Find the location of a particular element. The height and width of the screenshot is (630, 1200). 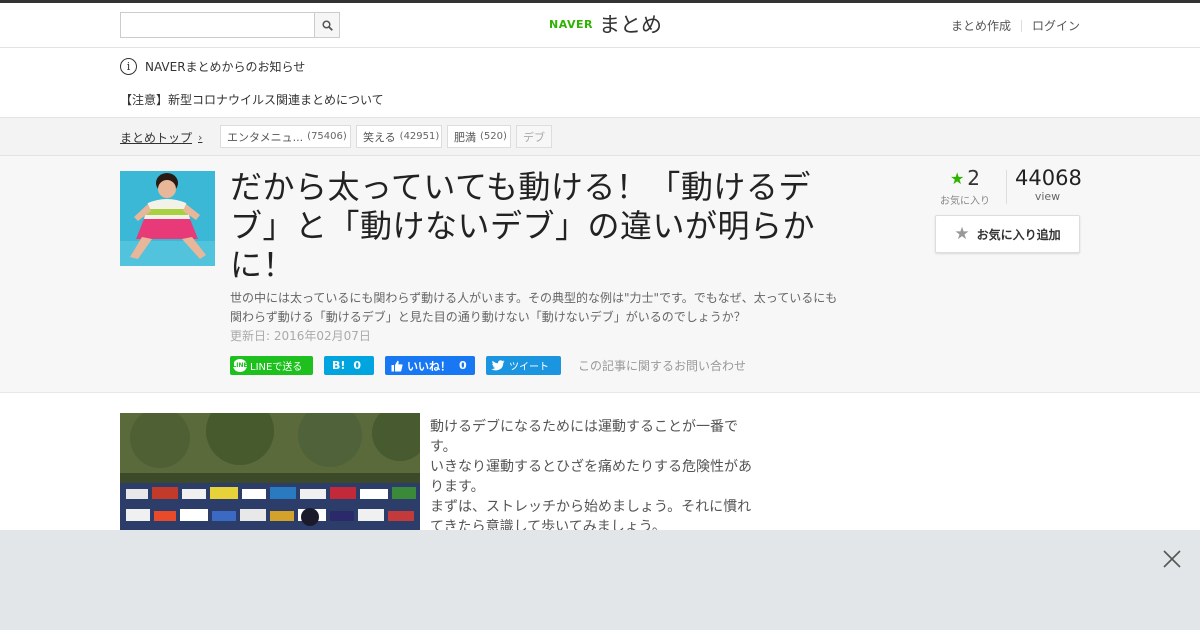

login-link: ログイン is located at coordinates (1056, 25).